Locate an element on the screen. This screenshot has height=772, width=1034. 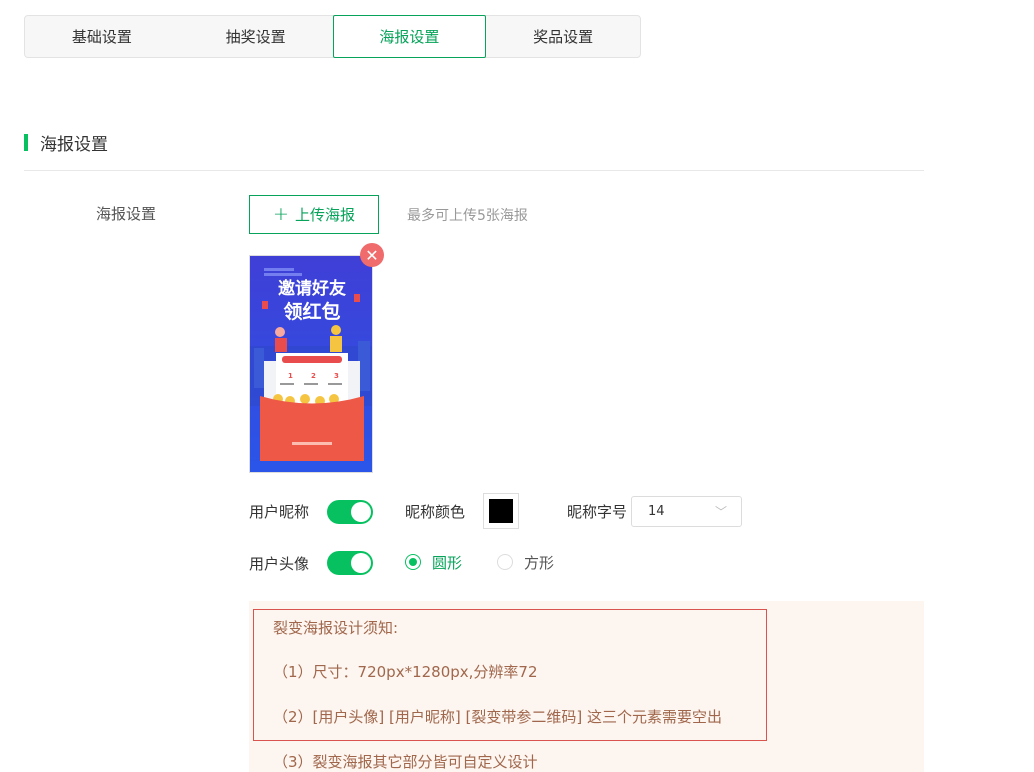
section-divider is located at coordinates (474, 170).